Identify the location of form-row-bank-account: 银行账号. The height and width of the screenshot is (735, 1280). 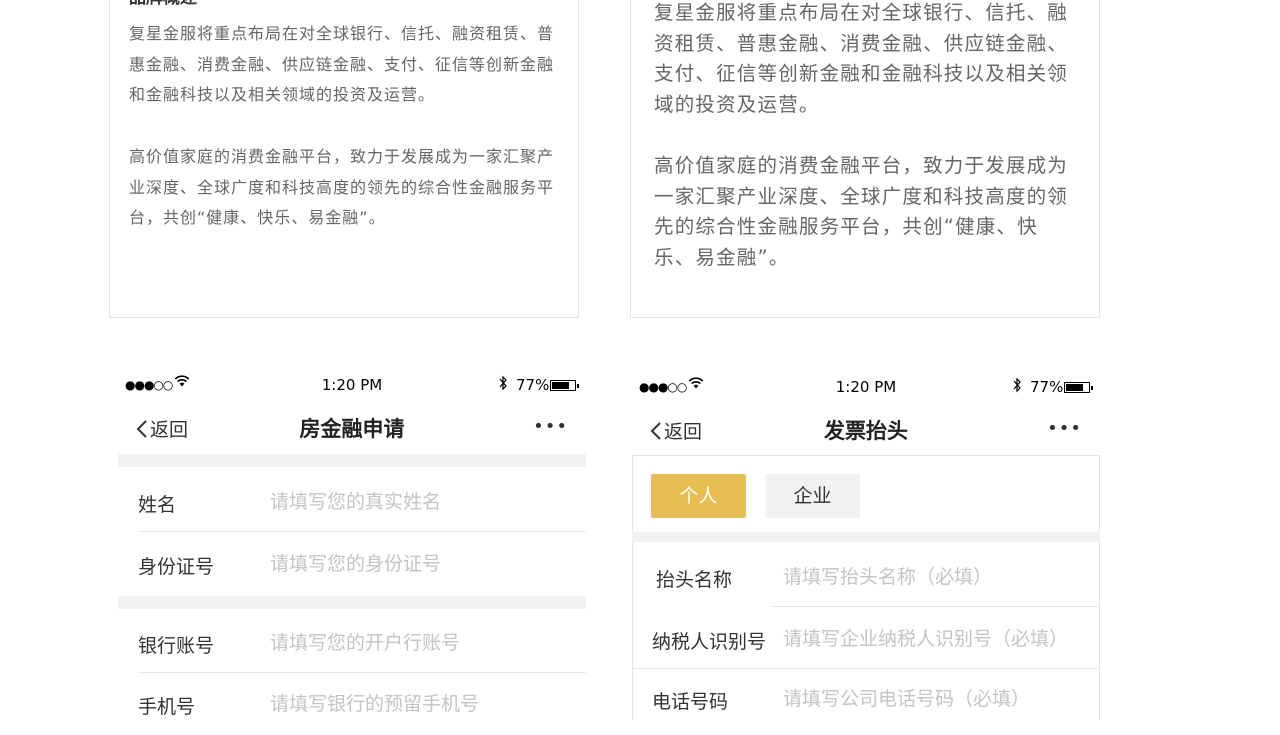
(352, 643).